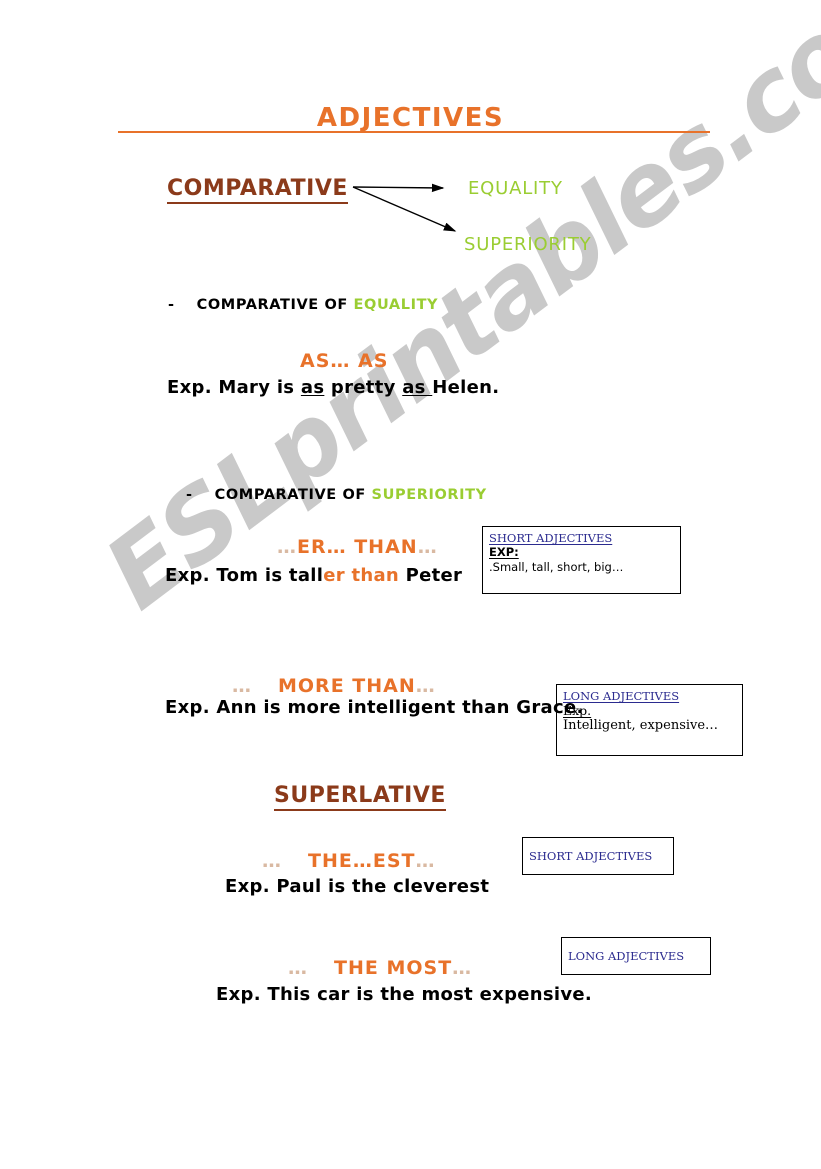  I want to click on formula-main: MORE THAN, so click(347, 686).